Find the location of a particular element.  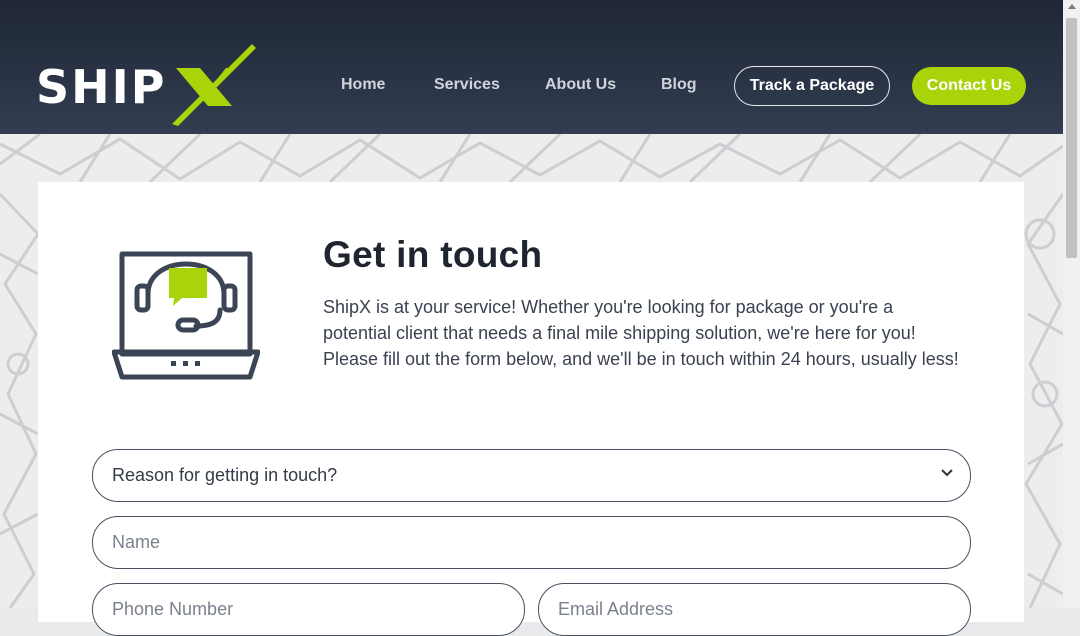

logo-wordmark: SHIP is located at coordinates (101, 87).